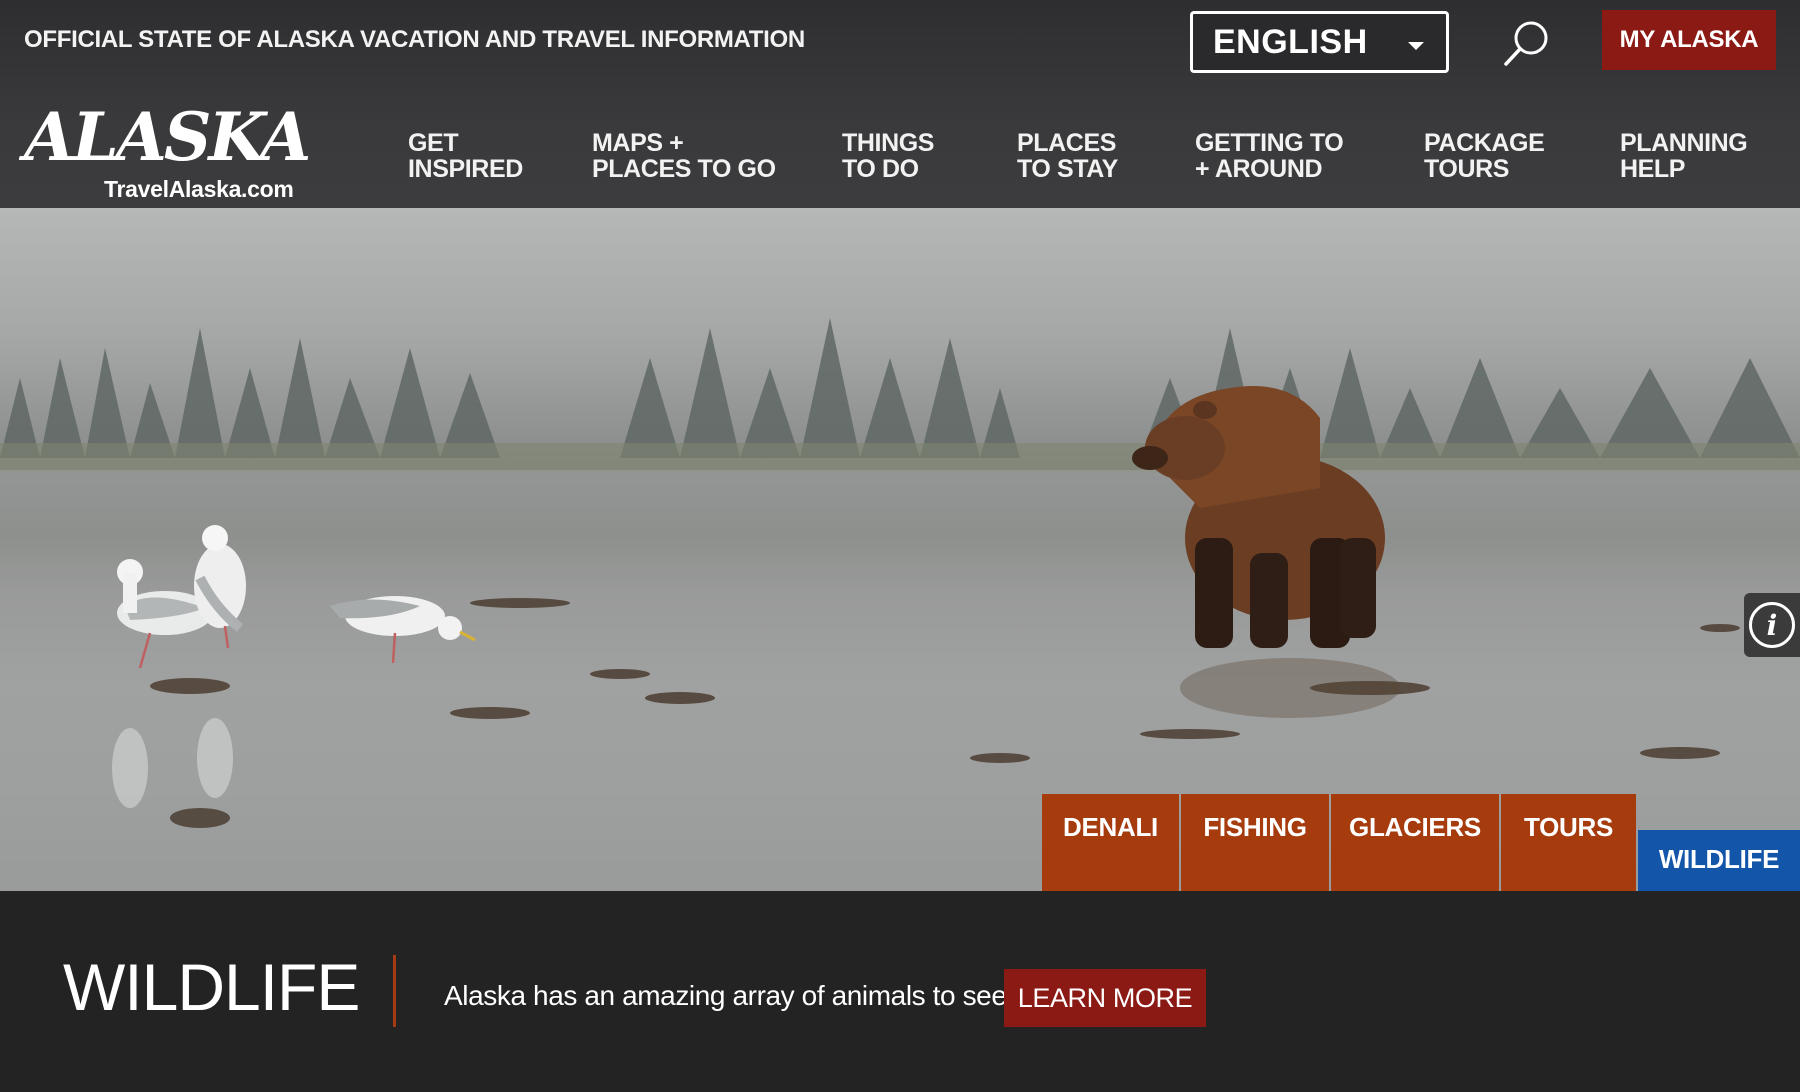  What do you see at coordinates (1527, 43) in the screenshot?
I see `search-icon` at bounding box center [1527, 43].